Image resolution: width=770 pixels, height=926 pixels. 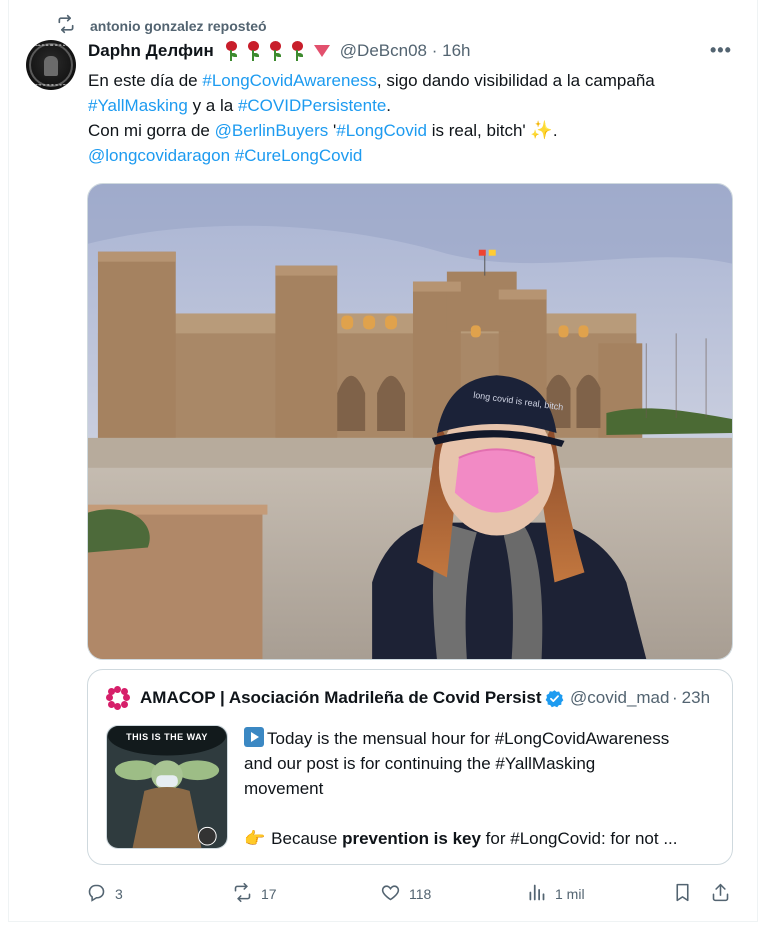 What do you see at coordinates (554, 698) in the screenshot?
I see `verified-badge-icon` at bounding box center [554, 698].